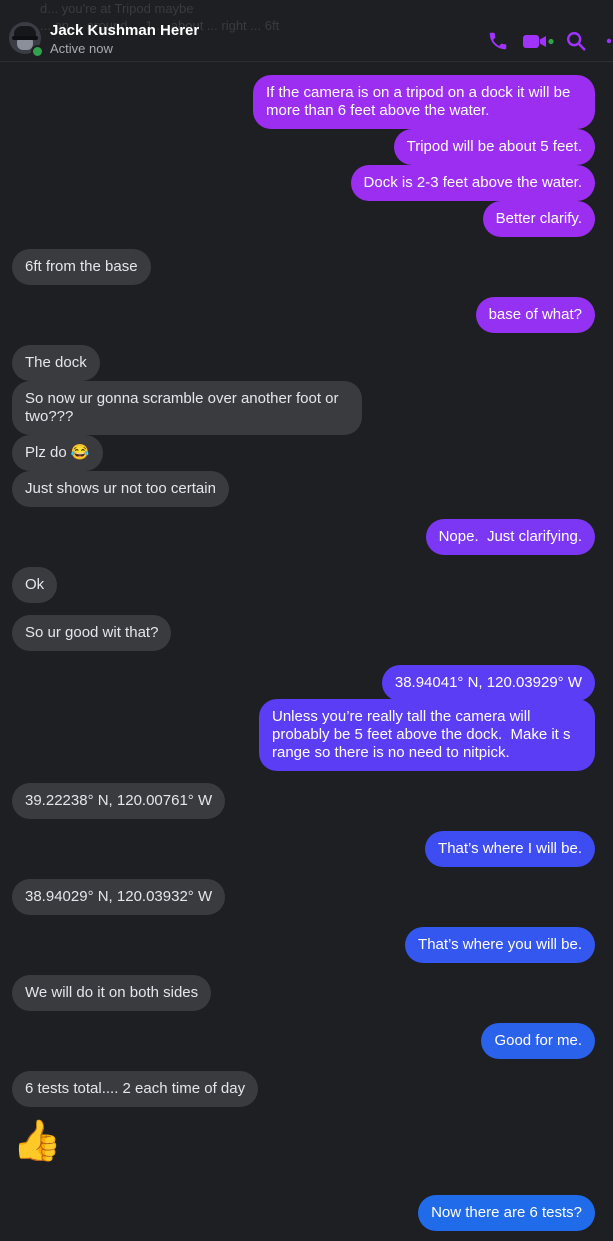 The image size is (613, 1241). Describe the element at coordinates (35, 585) in the screenshot. I see `message-incoming: Ok` at that location.